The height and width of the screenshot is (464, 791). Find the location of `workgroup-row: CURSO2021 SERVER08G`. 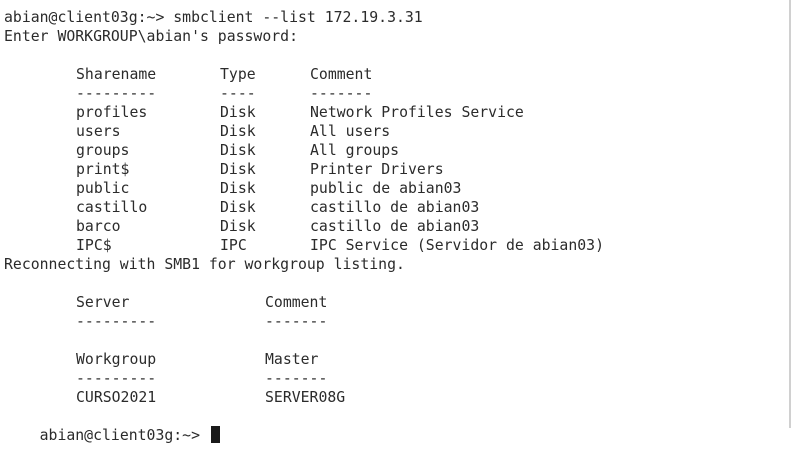

workgroup-row: CURSO2021 SERVER08G is located at coordinates (394, 397).